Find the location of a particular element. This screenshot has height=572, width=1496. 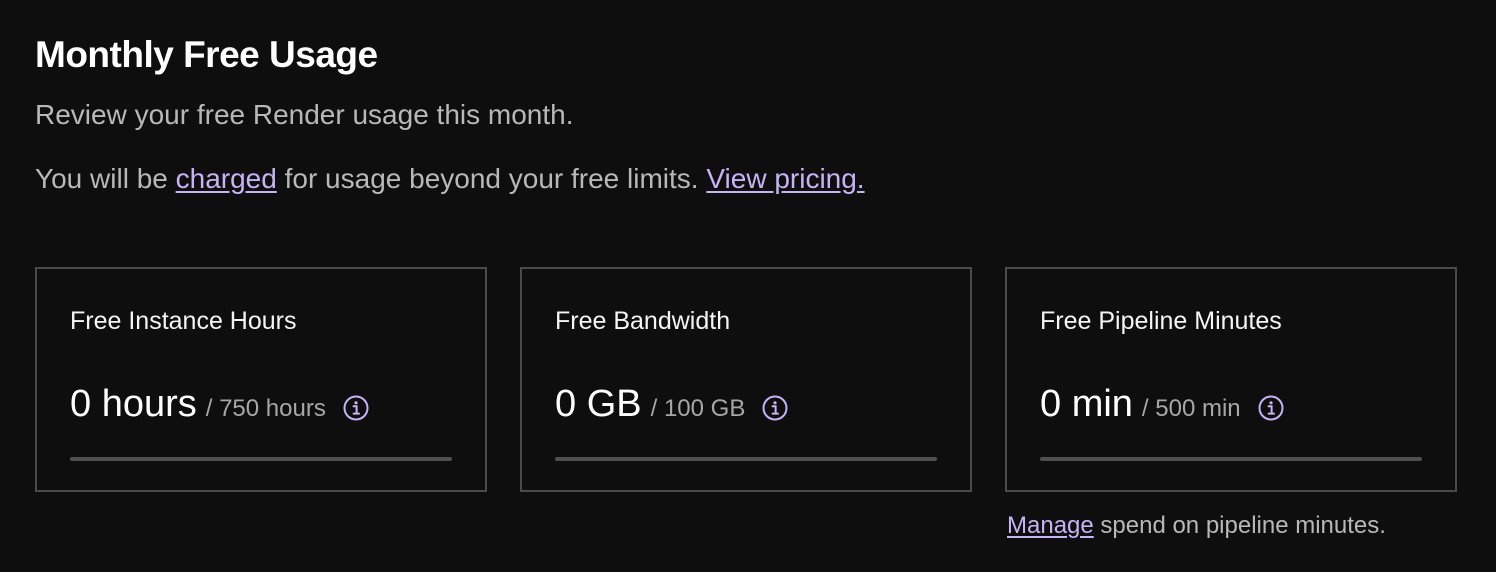

card-label: Free Instance Hours is located at coordinates (183, 321).